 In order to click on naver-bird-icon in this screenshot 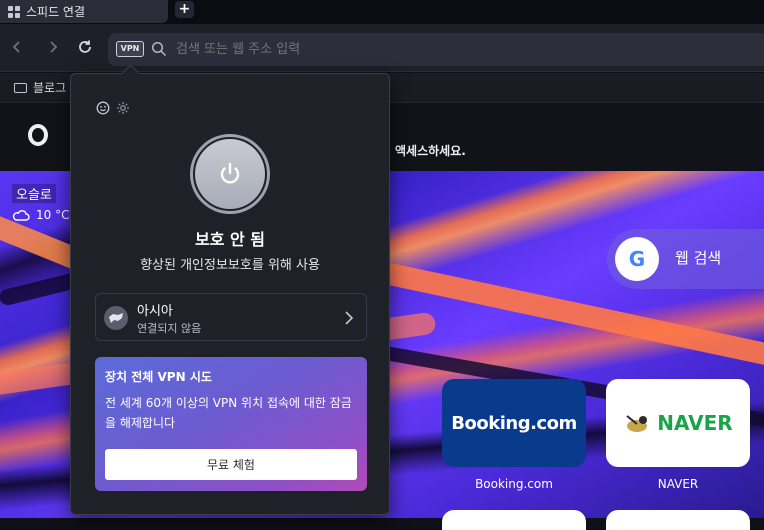, I will do `click(637, 423)`.